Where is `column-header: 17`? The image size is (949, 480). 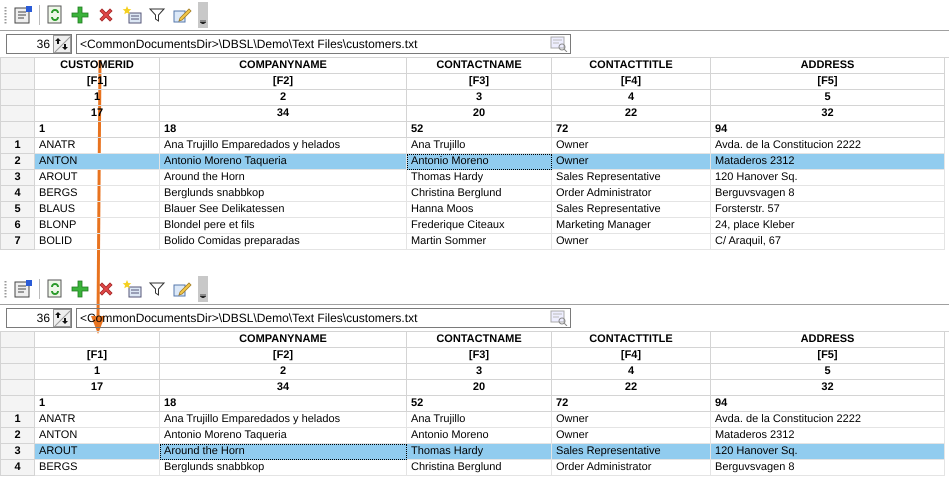
column-header: 17 is located at coordinates (97, 388).